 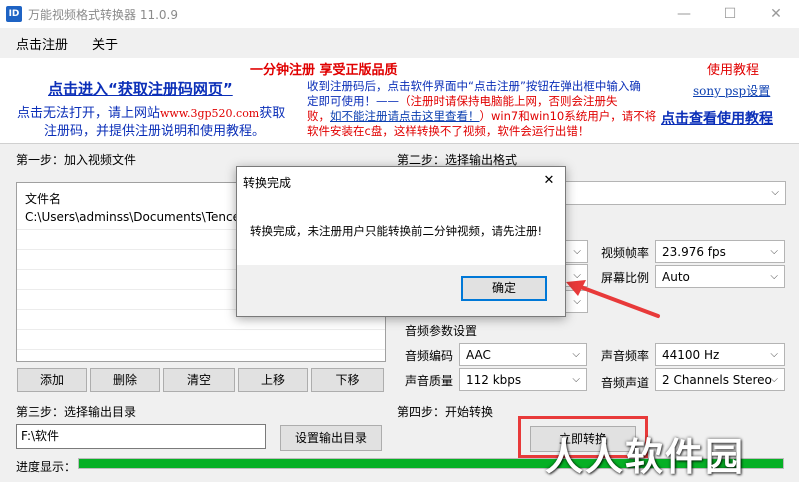 I want to click on dialog-footer: 确定, so click(x=401, y=290).